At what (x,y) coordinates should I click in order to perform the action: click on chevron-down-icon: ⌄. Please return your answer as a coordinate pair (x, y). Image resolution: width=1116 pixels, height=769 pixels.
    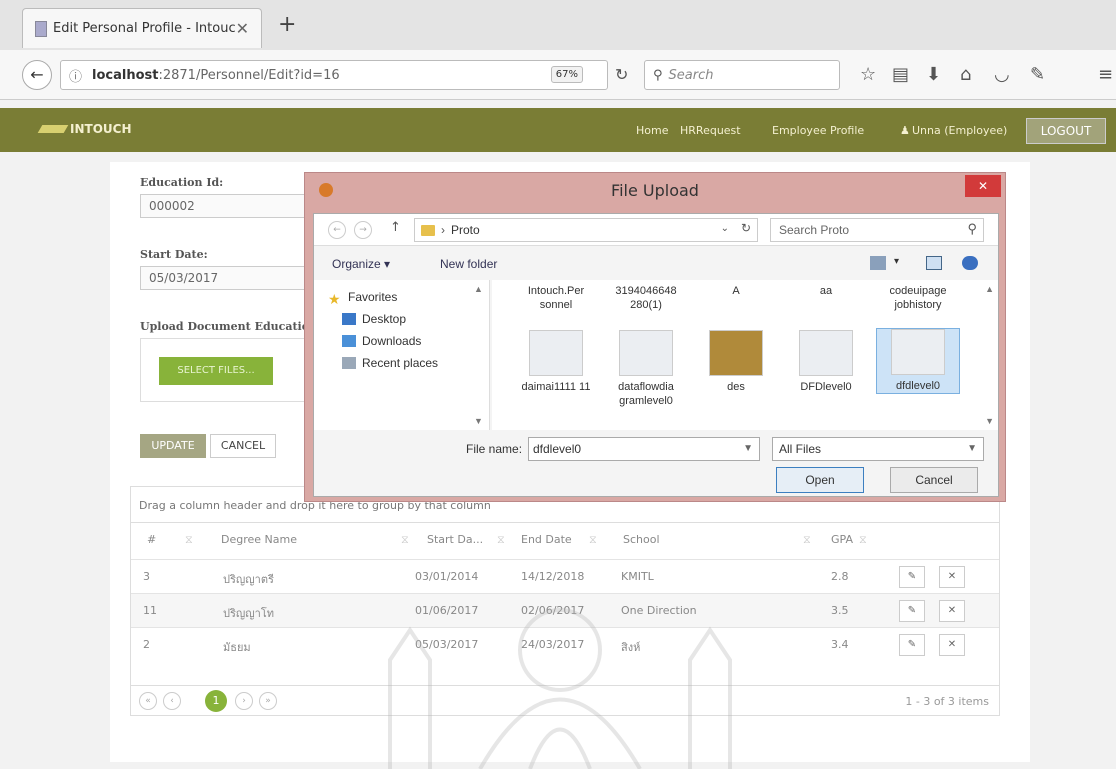
    Looking at the image, I should click on (725, 228).